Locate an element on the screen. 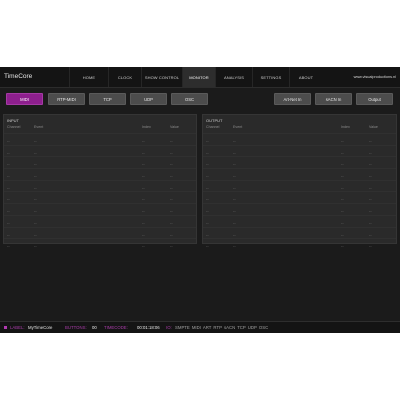  output-panel-title: OUTPUT is located at coordinates (214, 120).